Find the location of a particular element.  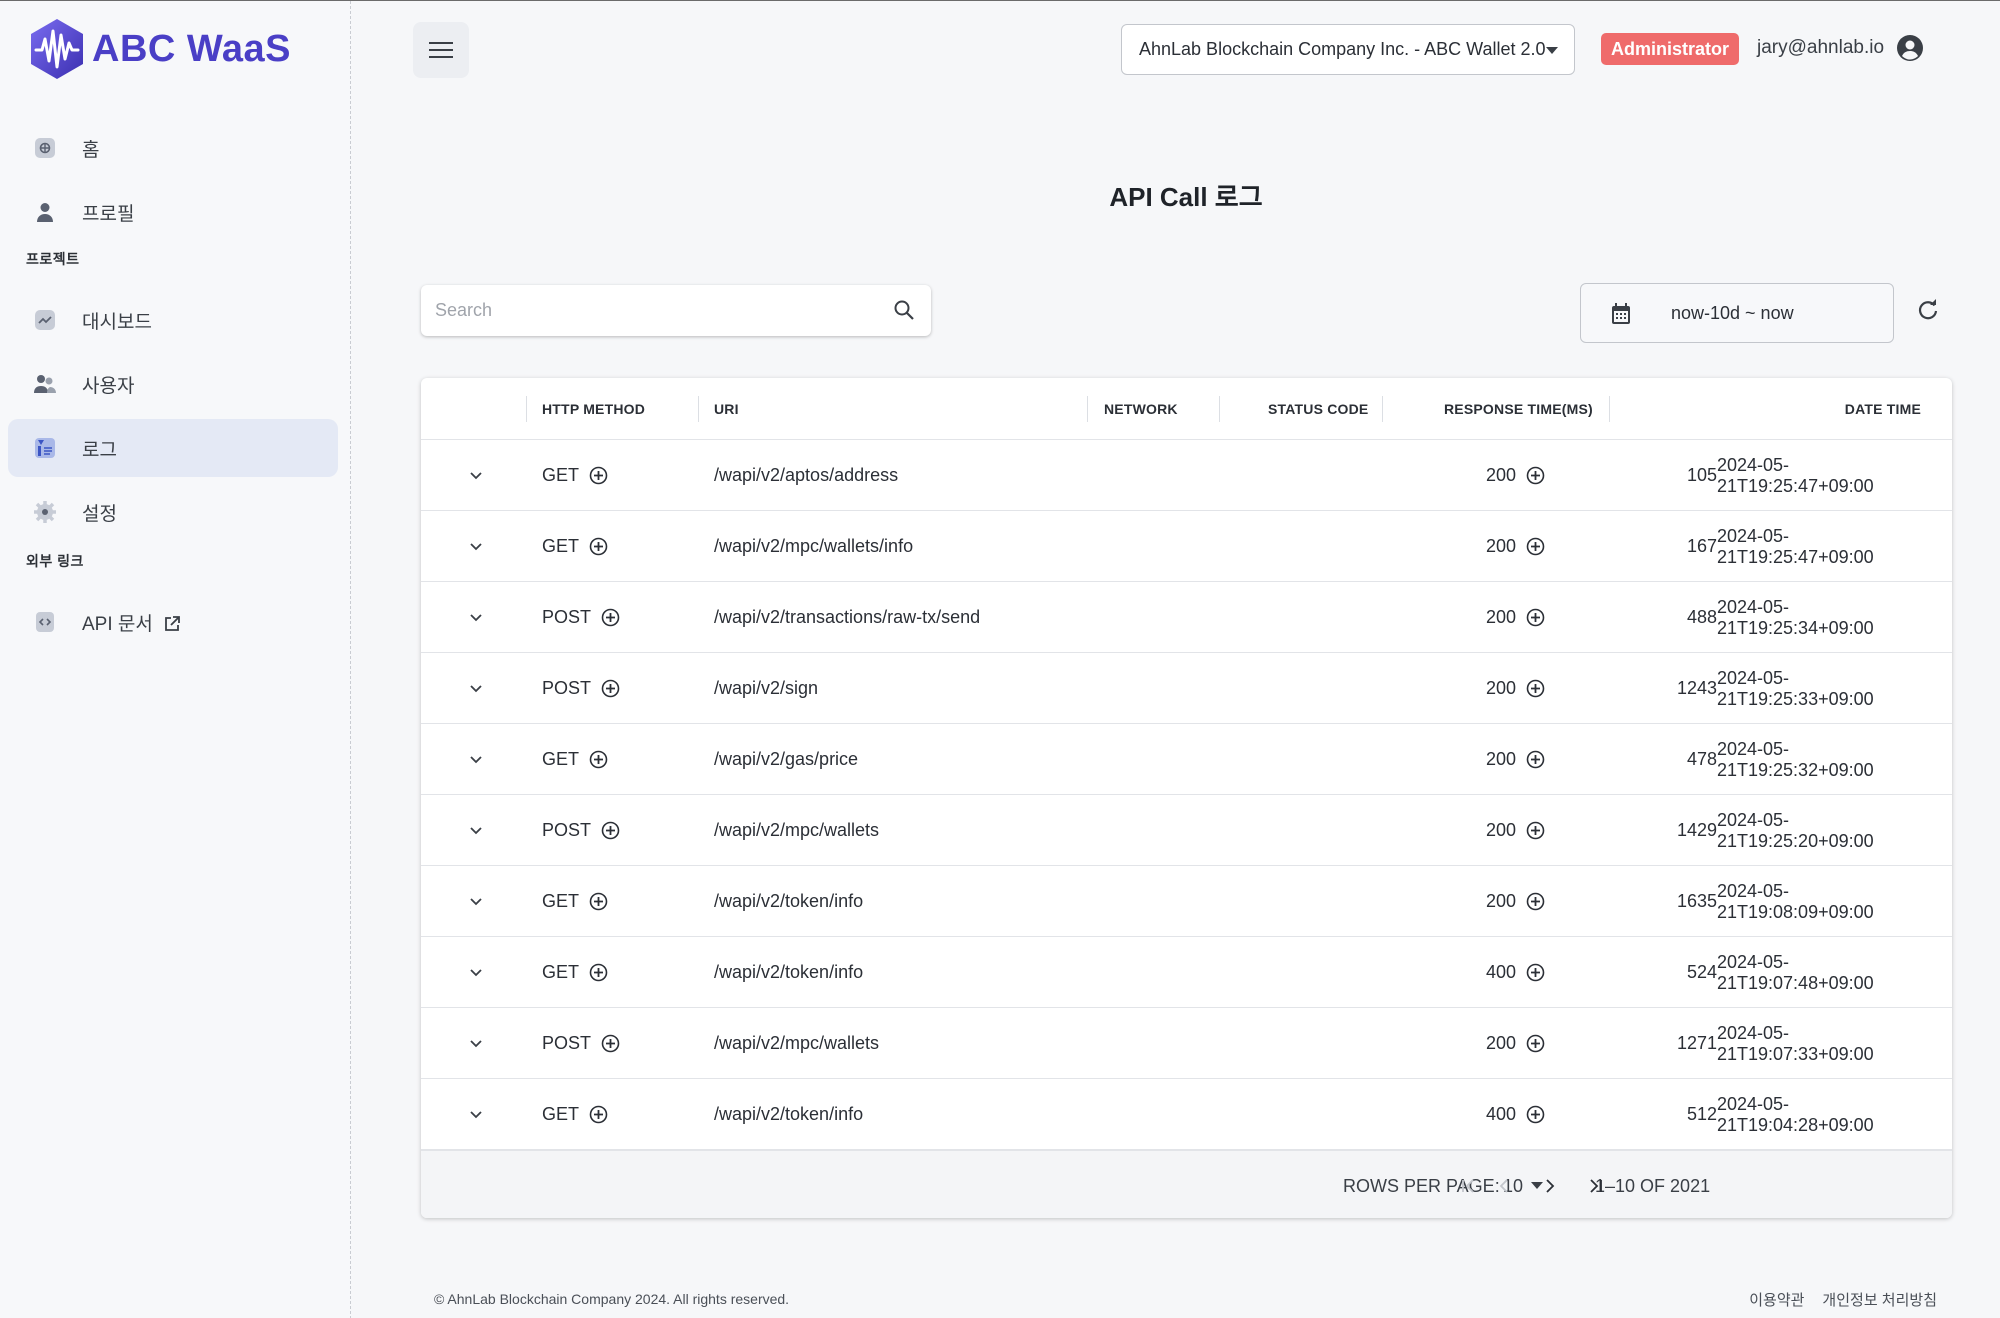

next-page-button is located at coordinates (1550, 1186).